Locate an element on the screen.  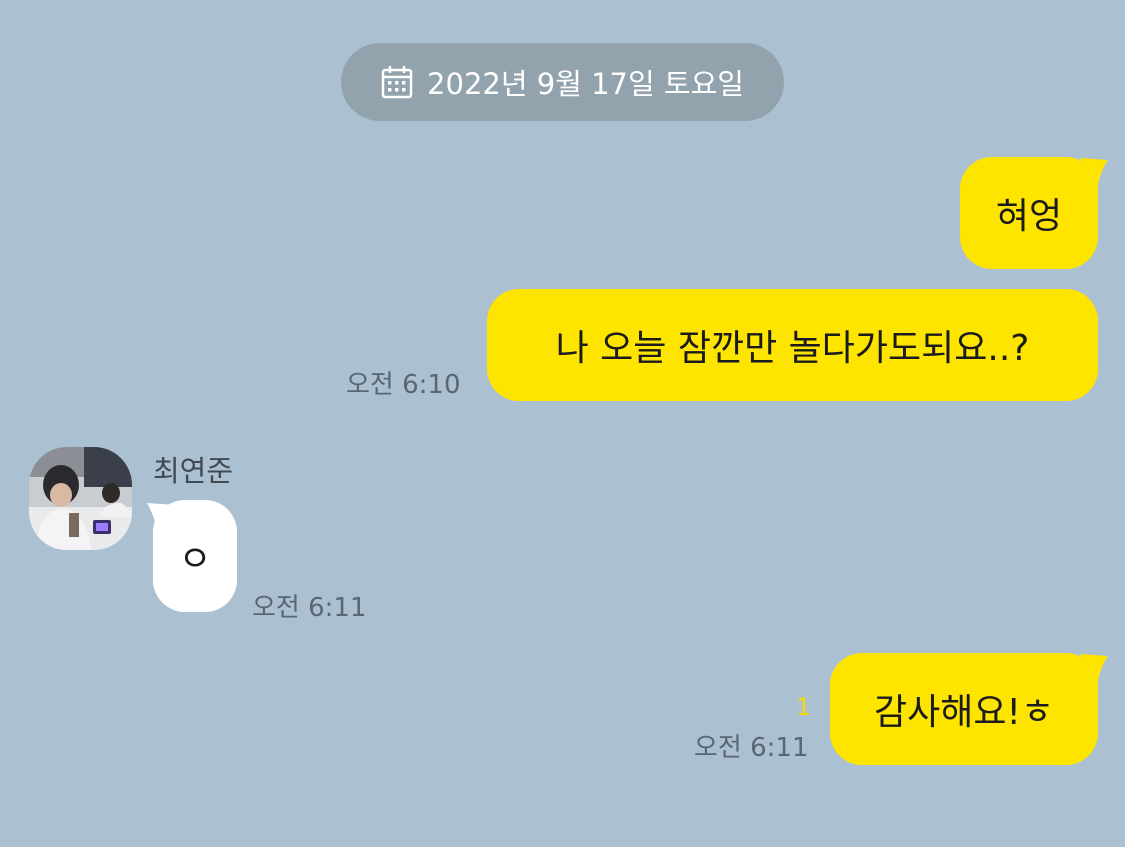
unread-count: 1 is located at coordinates (804, 707).